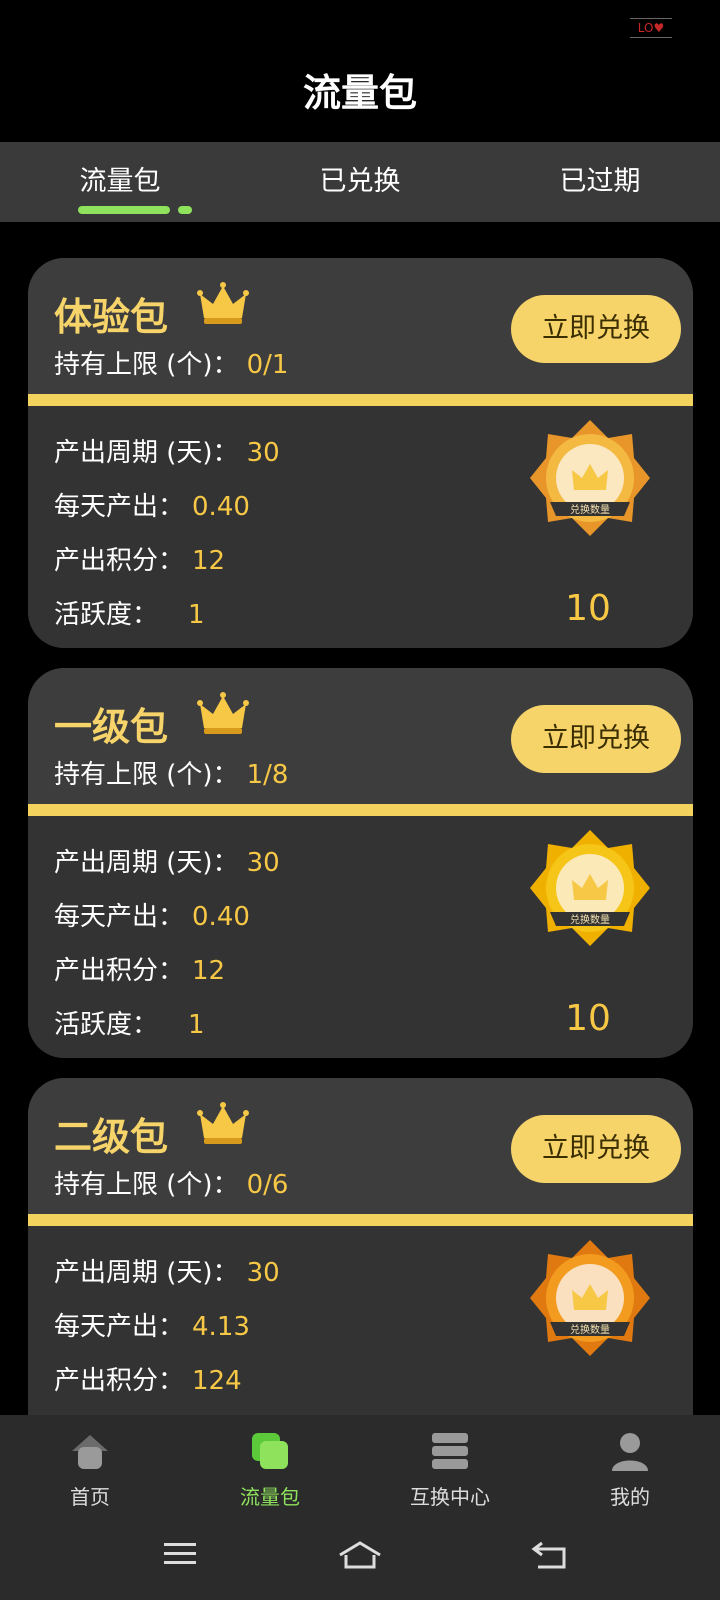  Describe the element at coordinates (111, 1137) in the screenshot. I see `package-name: 二级包` at that location.